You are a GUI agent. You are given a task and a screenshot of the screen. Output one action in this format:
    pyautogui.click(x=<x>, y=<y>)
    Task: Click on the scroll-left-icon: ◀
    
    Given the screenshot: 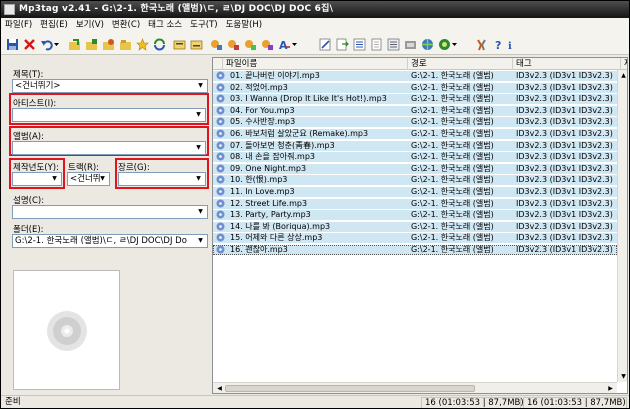 What is the action you would take?
    pyautogui.click(x=219, y=388)
    